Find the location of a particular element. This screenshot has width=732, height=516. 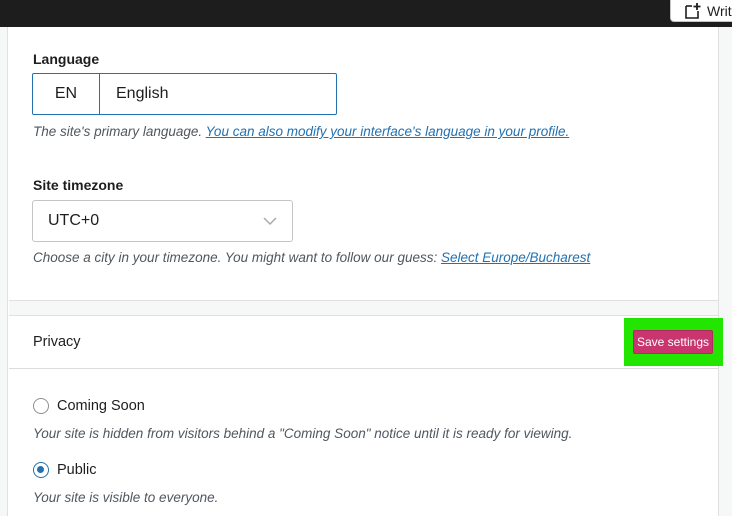

coming-soon-radio is located at coordinates (41, 406).